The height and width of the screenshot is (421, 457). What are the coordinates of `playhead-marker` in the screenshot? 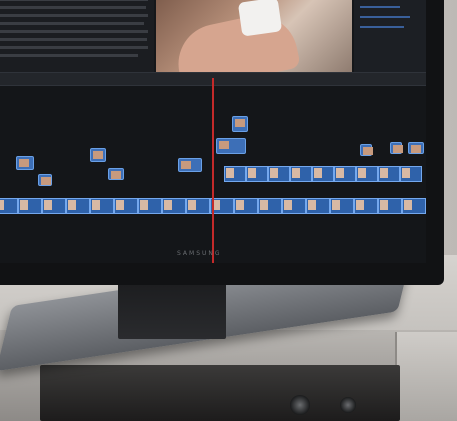 It's located at (213, 170).